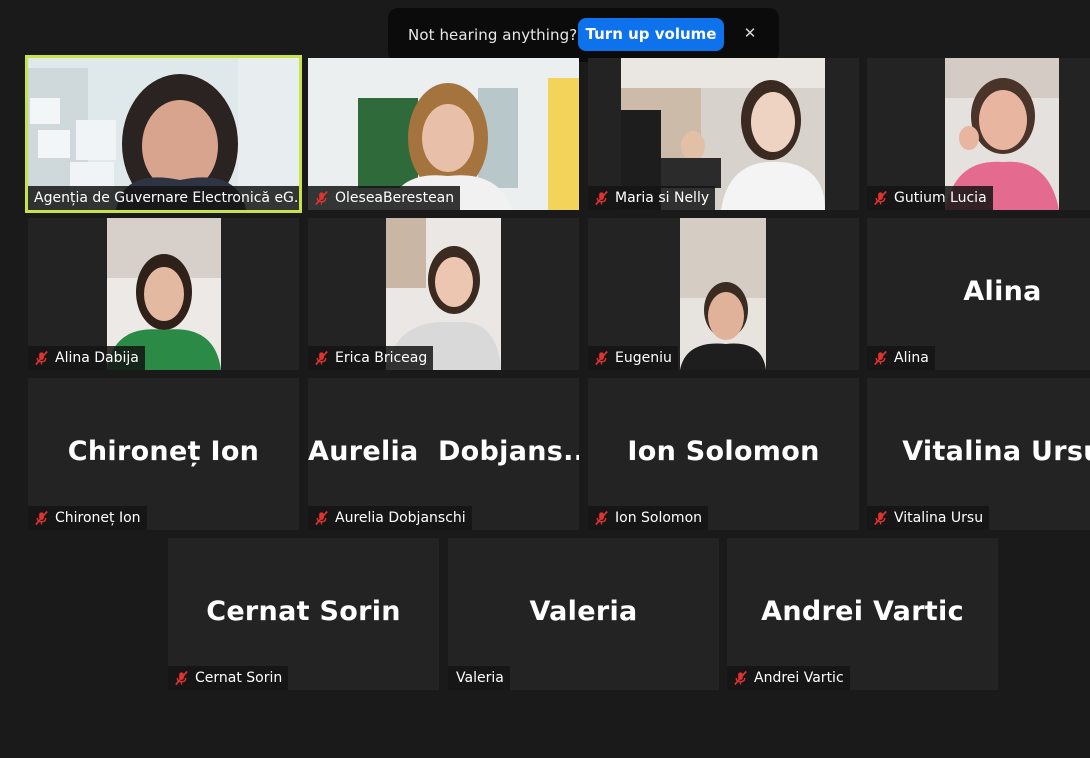 The width and height of the screenshot is (1090, 758). What do you see at coordinates (723, 134) in the screenshot?
I see `participant-tile: Maria si Nelly` at bounding box center [723, 134].